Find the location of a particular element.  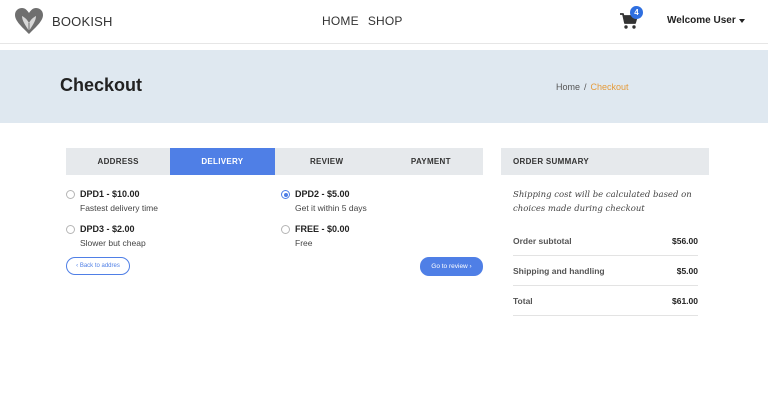

option-description: Slower but cheap is located at coordinates (113, 243).